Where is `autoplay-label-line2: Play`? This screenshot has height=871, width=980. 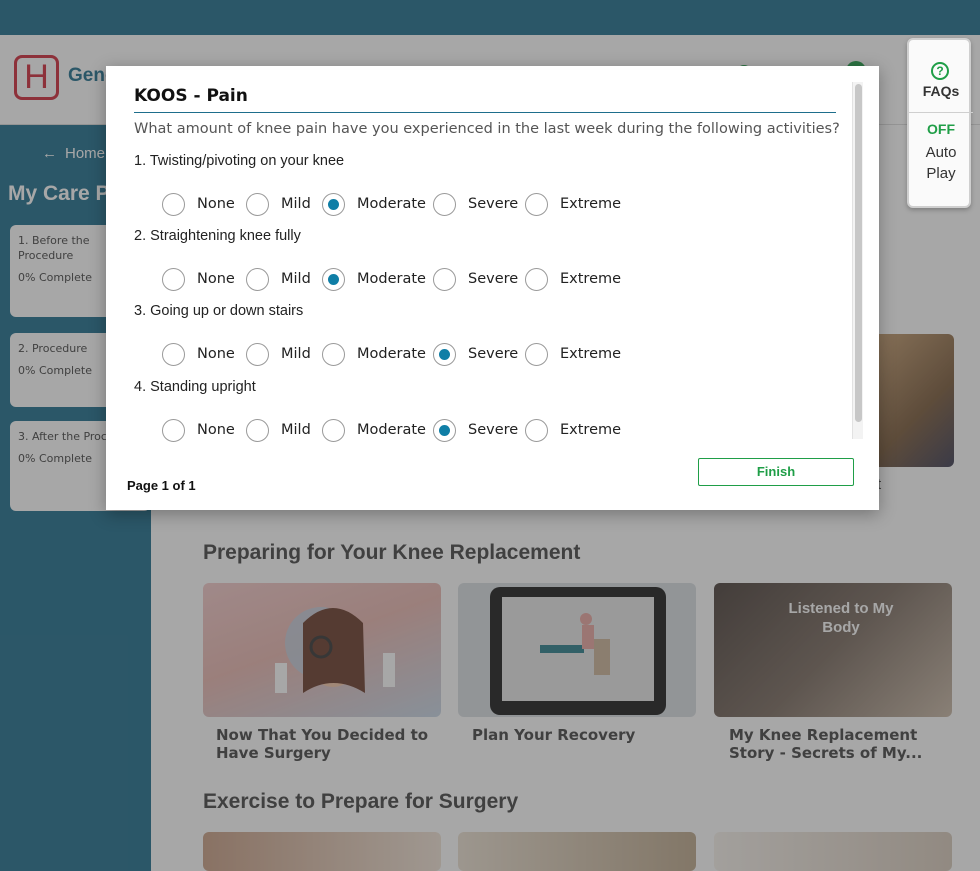 autoplay-label-line2: Play is located at coordinates (941, 173).